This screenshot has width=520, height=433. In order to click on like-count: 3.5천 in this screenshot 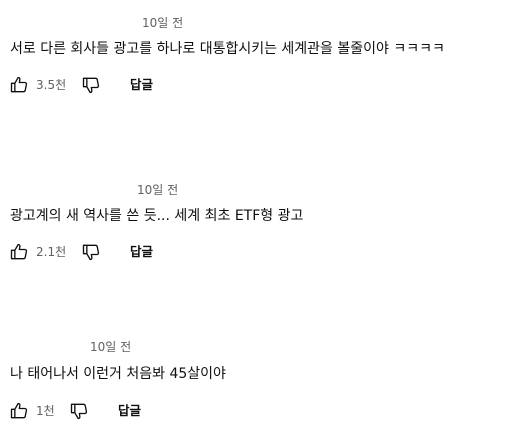, I will do `click(51, 85)`.